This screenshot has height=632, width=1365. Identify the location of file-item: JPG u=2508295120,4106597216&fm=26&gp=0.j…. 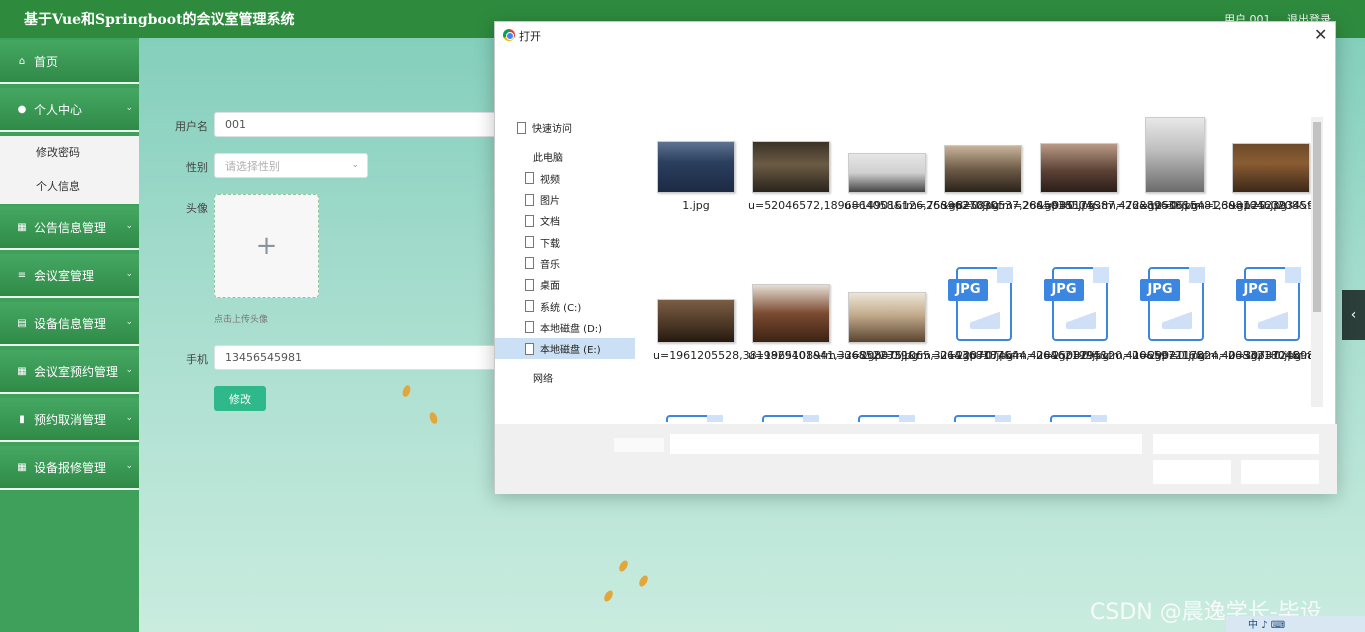
(1168, 314).